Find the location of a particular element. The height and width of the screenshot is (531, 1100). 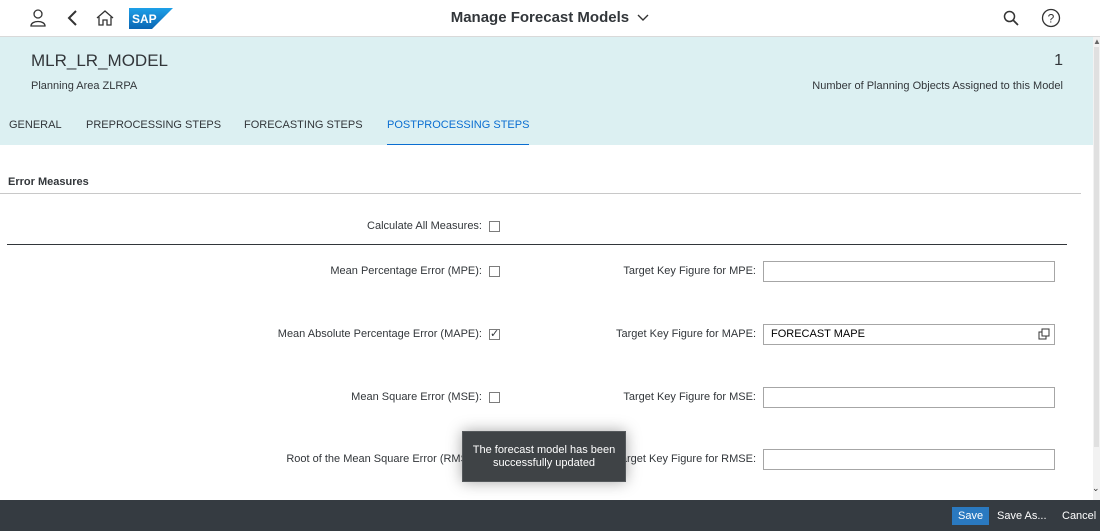

tab-general: GENERAL is located at coordinates (35, 131).